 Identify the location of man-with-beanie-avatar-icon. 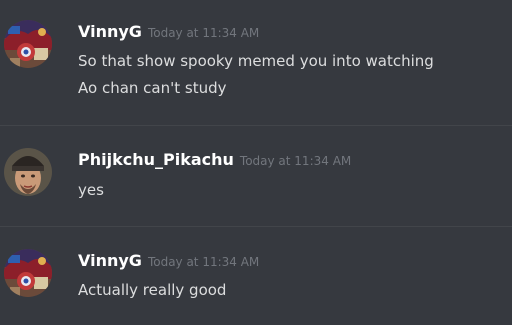
(28, 172).